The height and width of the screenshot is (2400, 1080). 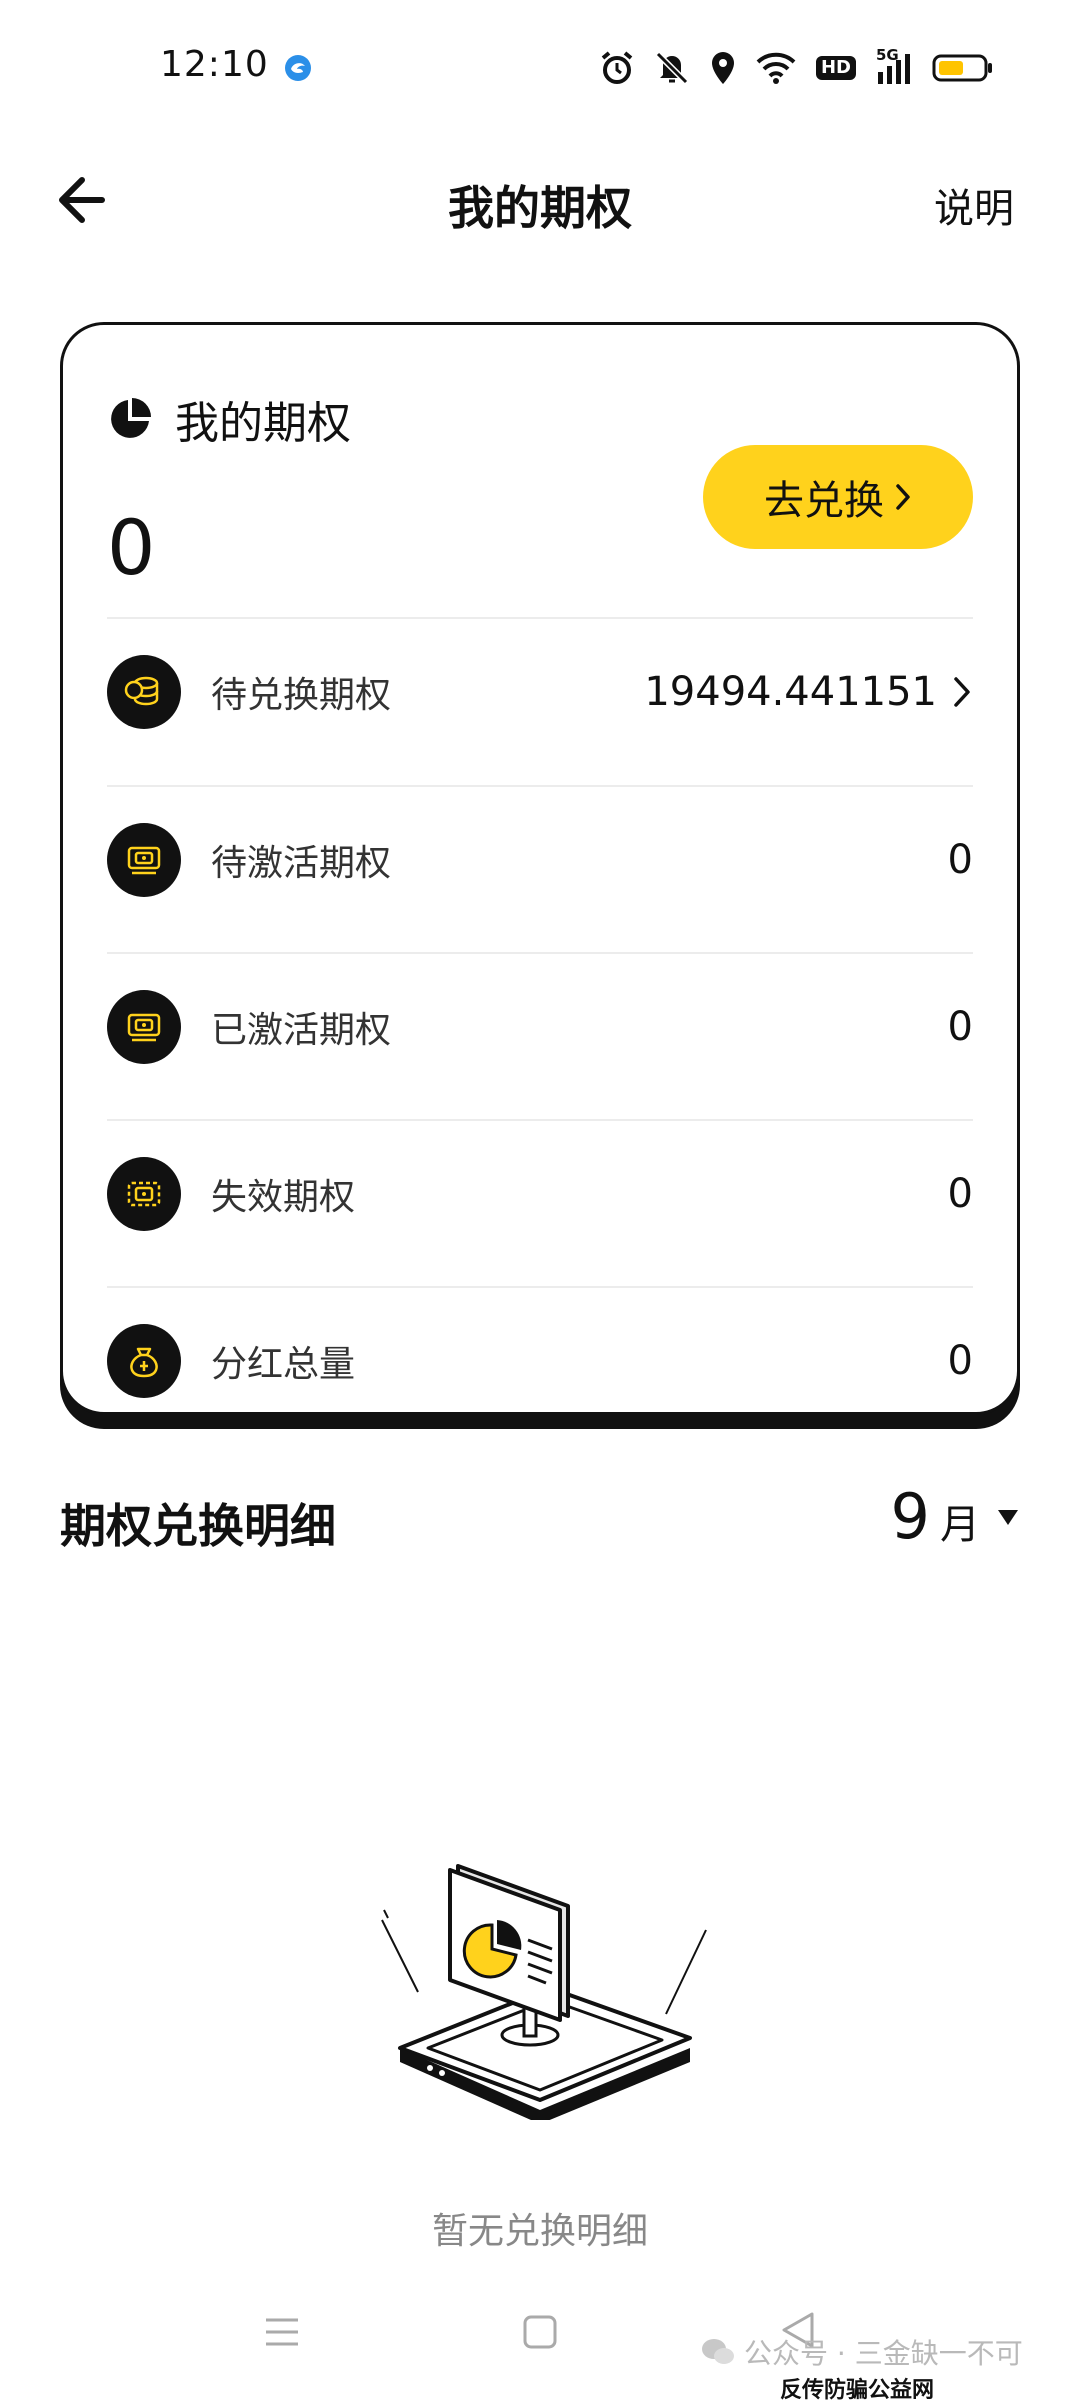 What do you see at coordinates (540, 859) in the screenshot?
I see `list-item-pending-activation: 待激活期权 0` at bounding box center [540, 859].